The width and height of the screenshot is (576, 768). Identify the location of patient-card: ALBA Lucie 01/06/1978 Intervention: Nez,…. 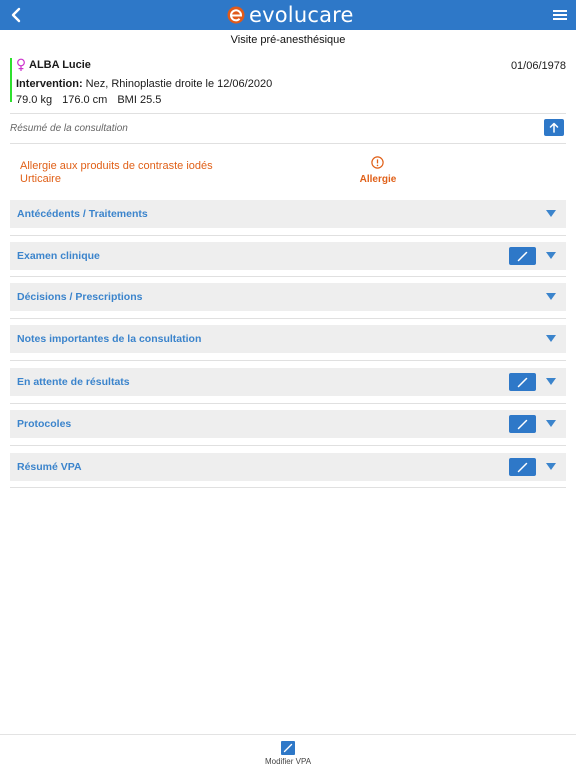
(288, 81).